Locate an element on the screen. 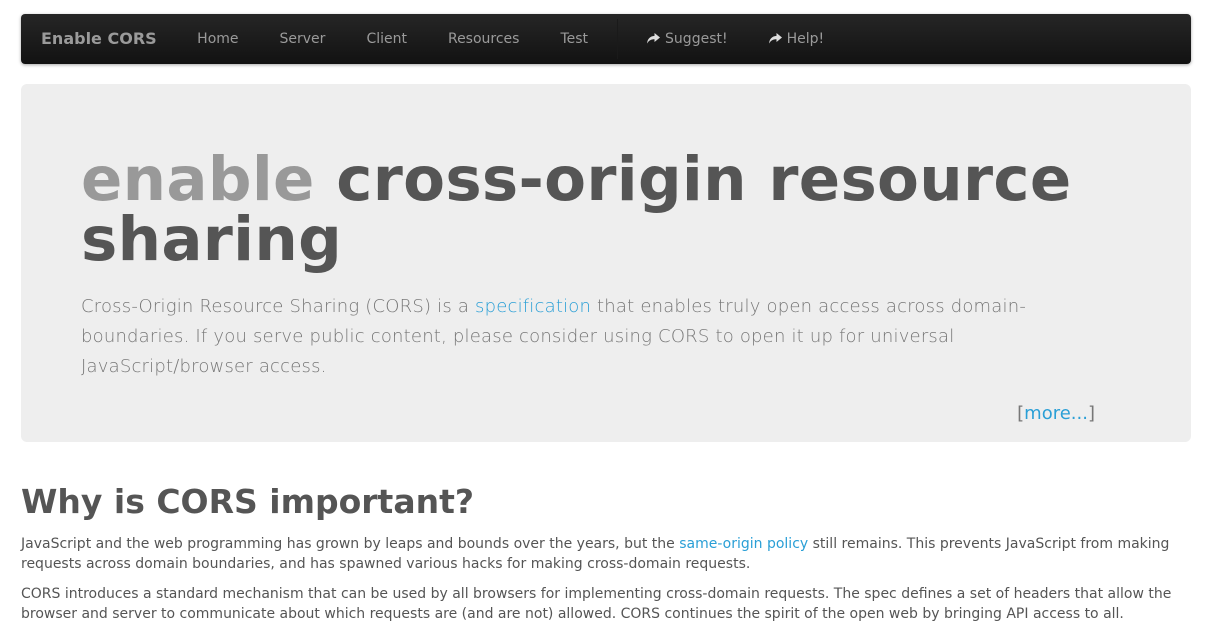  nav-server-link: Server is located at coordinates (302, 39).